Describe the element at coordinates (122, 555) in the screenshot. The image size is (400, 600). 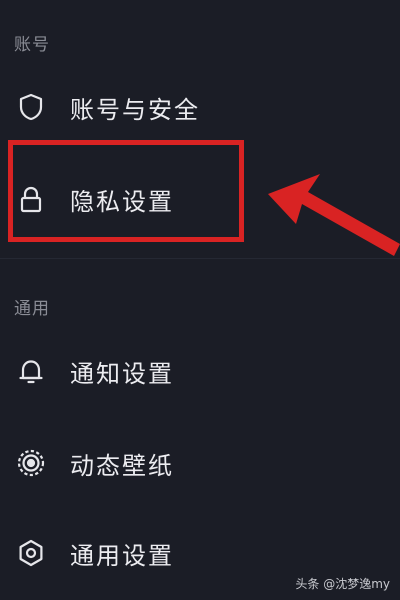
I see `menu-item-label: 通用设置` at that location.